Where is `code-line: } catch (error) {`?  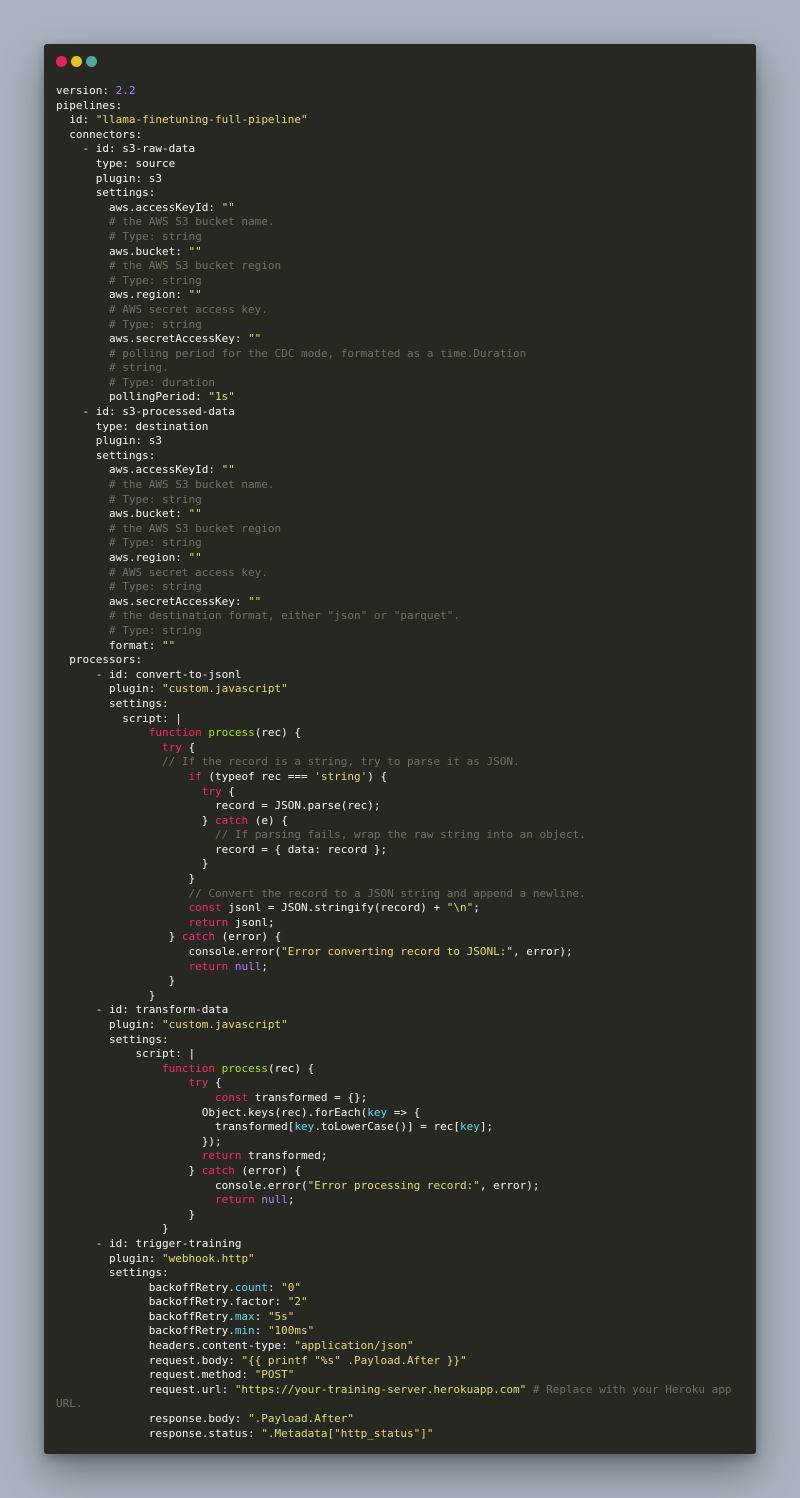
code-line: } catch (error) { is located at coordinates (401, 937).